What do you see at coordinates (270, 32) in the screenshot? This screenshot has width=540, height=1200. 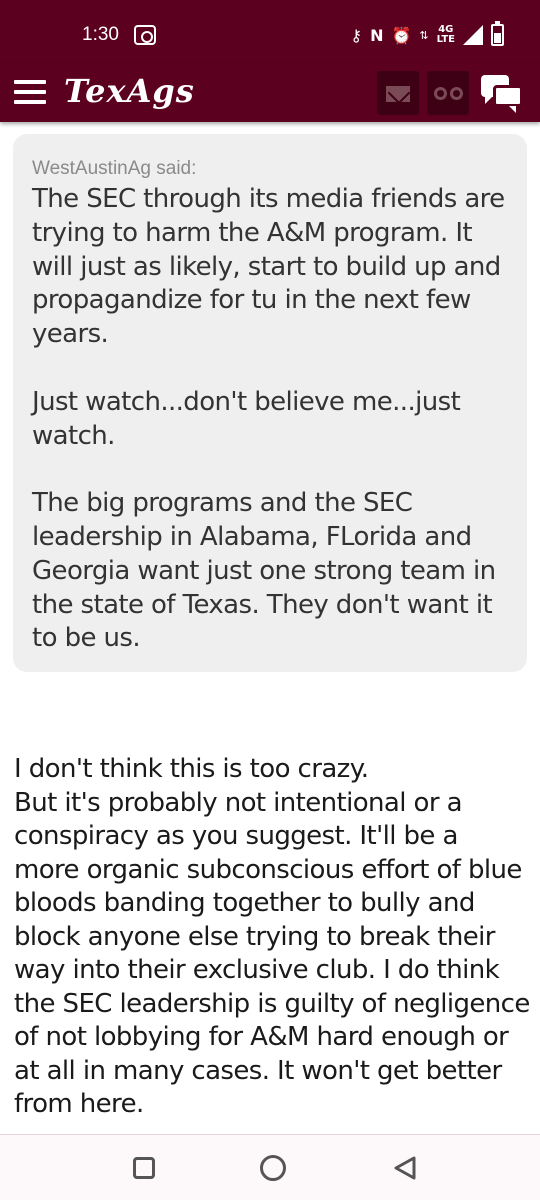 I see `status-bar: 1:30 ⚷ N ⏰ ⇅ 4G LTE` at bounding box center [270, 32].